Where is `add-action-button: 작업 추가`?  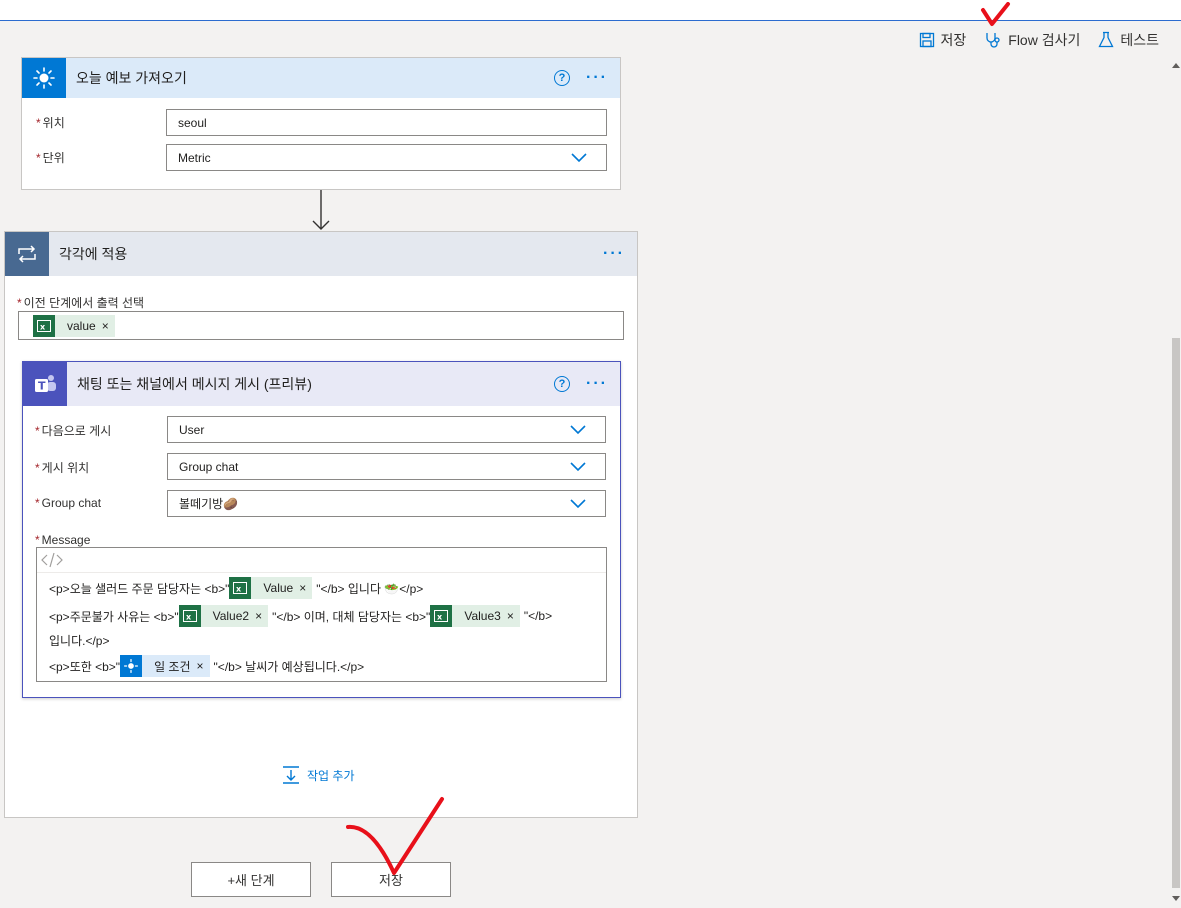
add-action-button: 작업 추가 is located at coordinates (318, 775).